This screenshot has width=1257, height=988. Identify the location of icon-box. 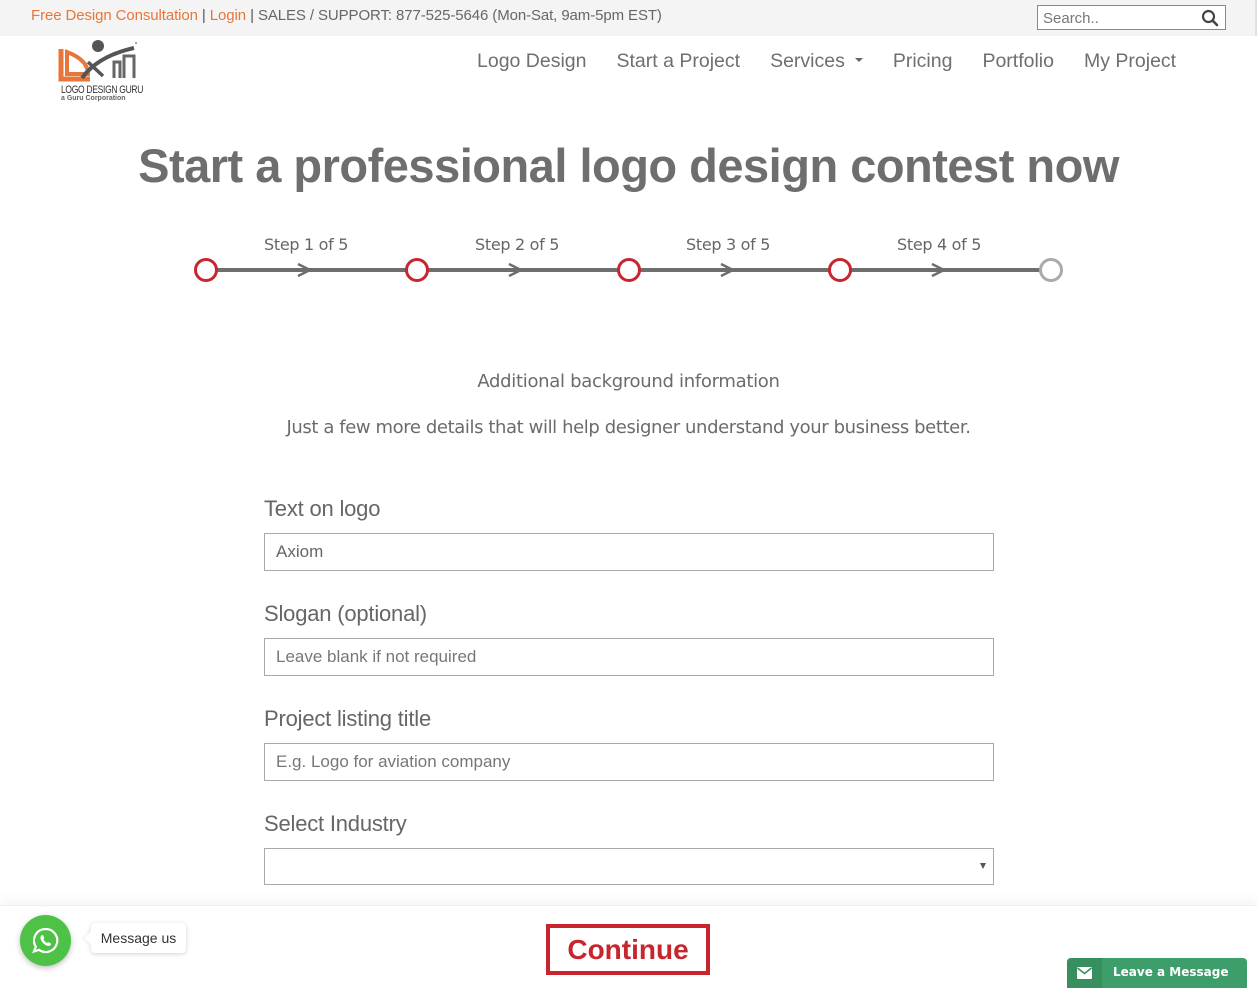
(1084, 973).